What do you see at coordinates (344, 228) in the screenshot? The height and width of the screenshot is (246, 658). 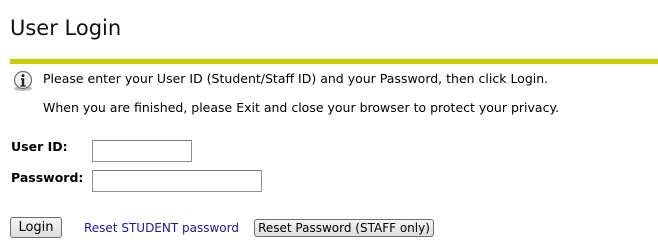 I see `reset-staff-password-button: Reset Password (STAFF only)` at bounding box center [344, 228].